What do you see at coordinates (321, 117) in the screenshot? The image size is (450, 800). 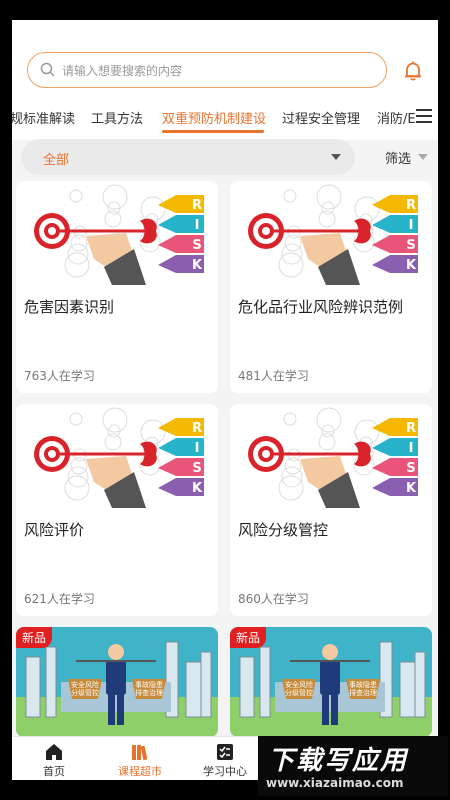 I see `tab-process-safety: 过程安全管理` at bounding box center [321, 117].